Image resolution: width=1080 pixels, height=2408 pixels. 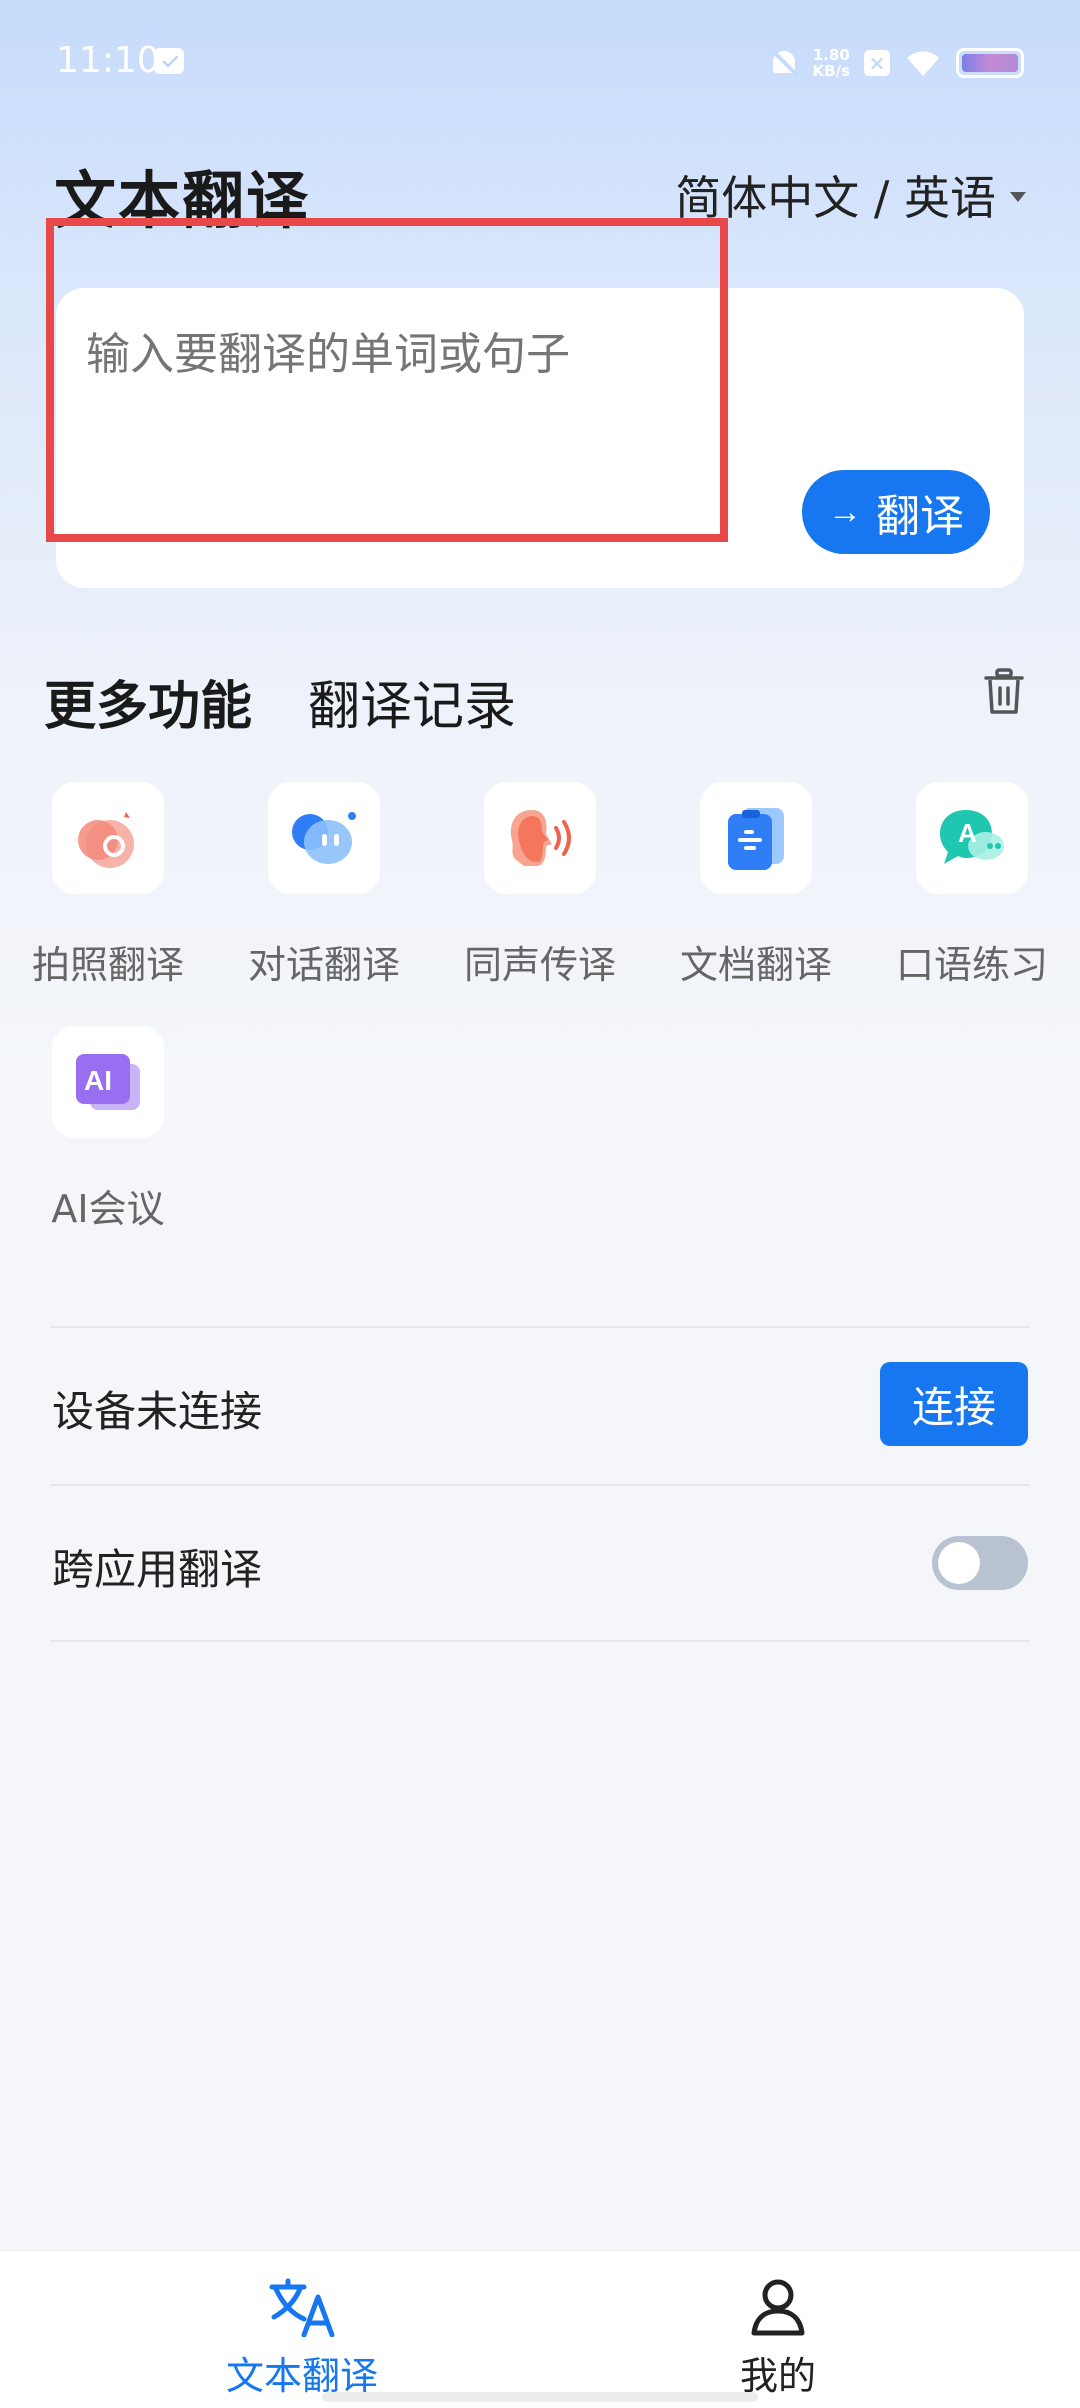 What do you see at coordinates (540, 2397) in the screenshot?
I see `home-indicator` at bounding box center [540, 2397].